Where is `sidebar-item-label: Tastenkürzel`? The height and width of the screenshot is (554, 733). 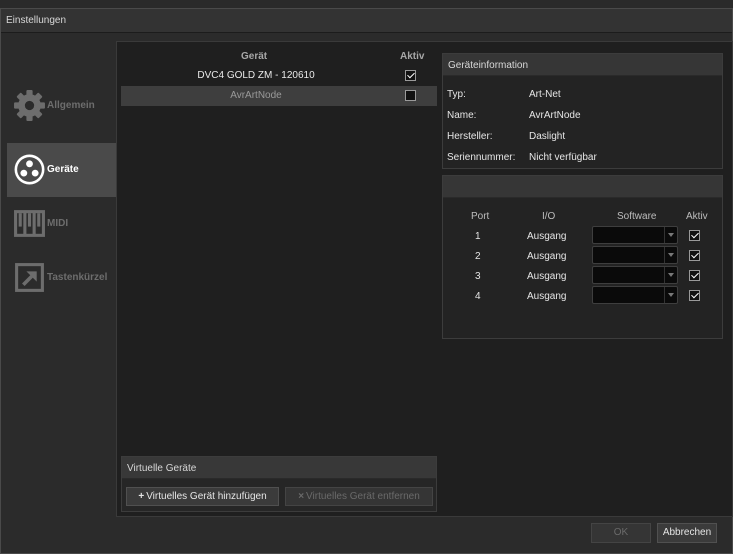
sidebar-item-label: Tastenkürzel is located at coordinates (77, 277).